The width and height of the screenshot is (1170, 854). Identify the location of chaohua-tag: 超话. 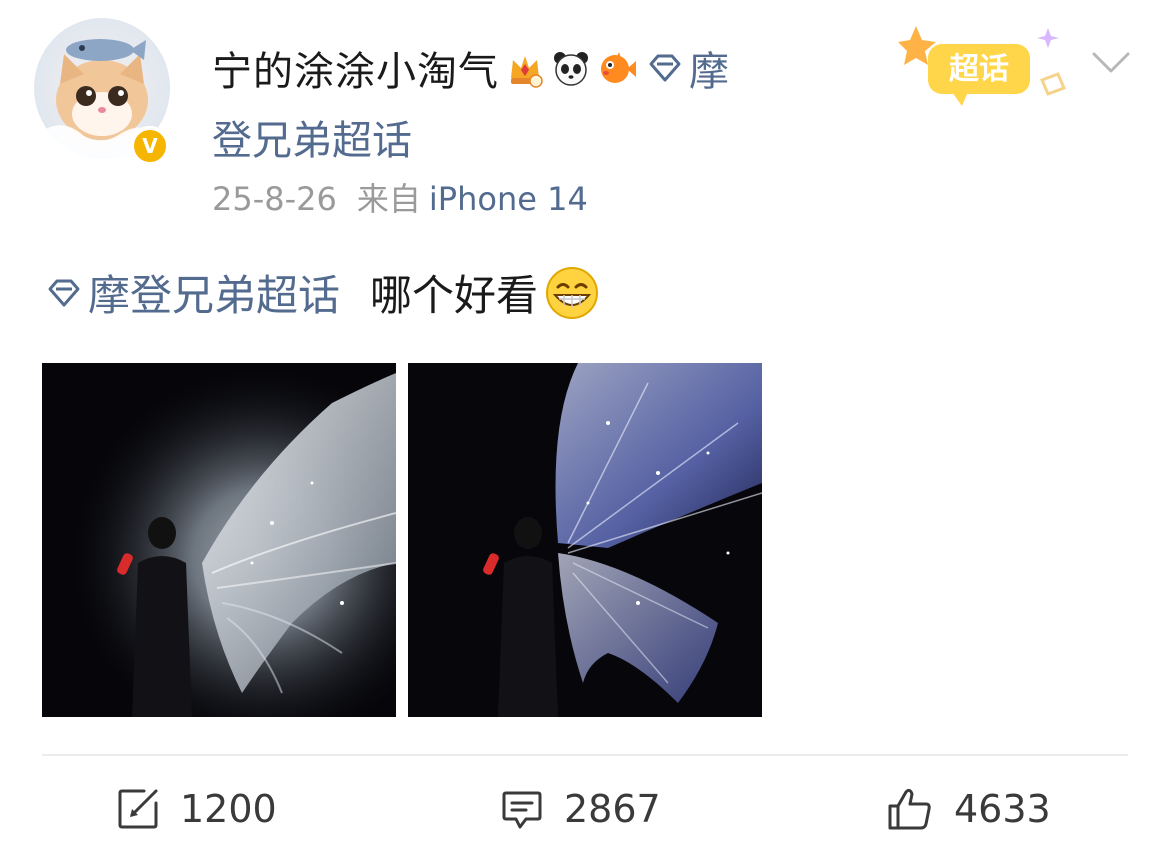
(982, 64).